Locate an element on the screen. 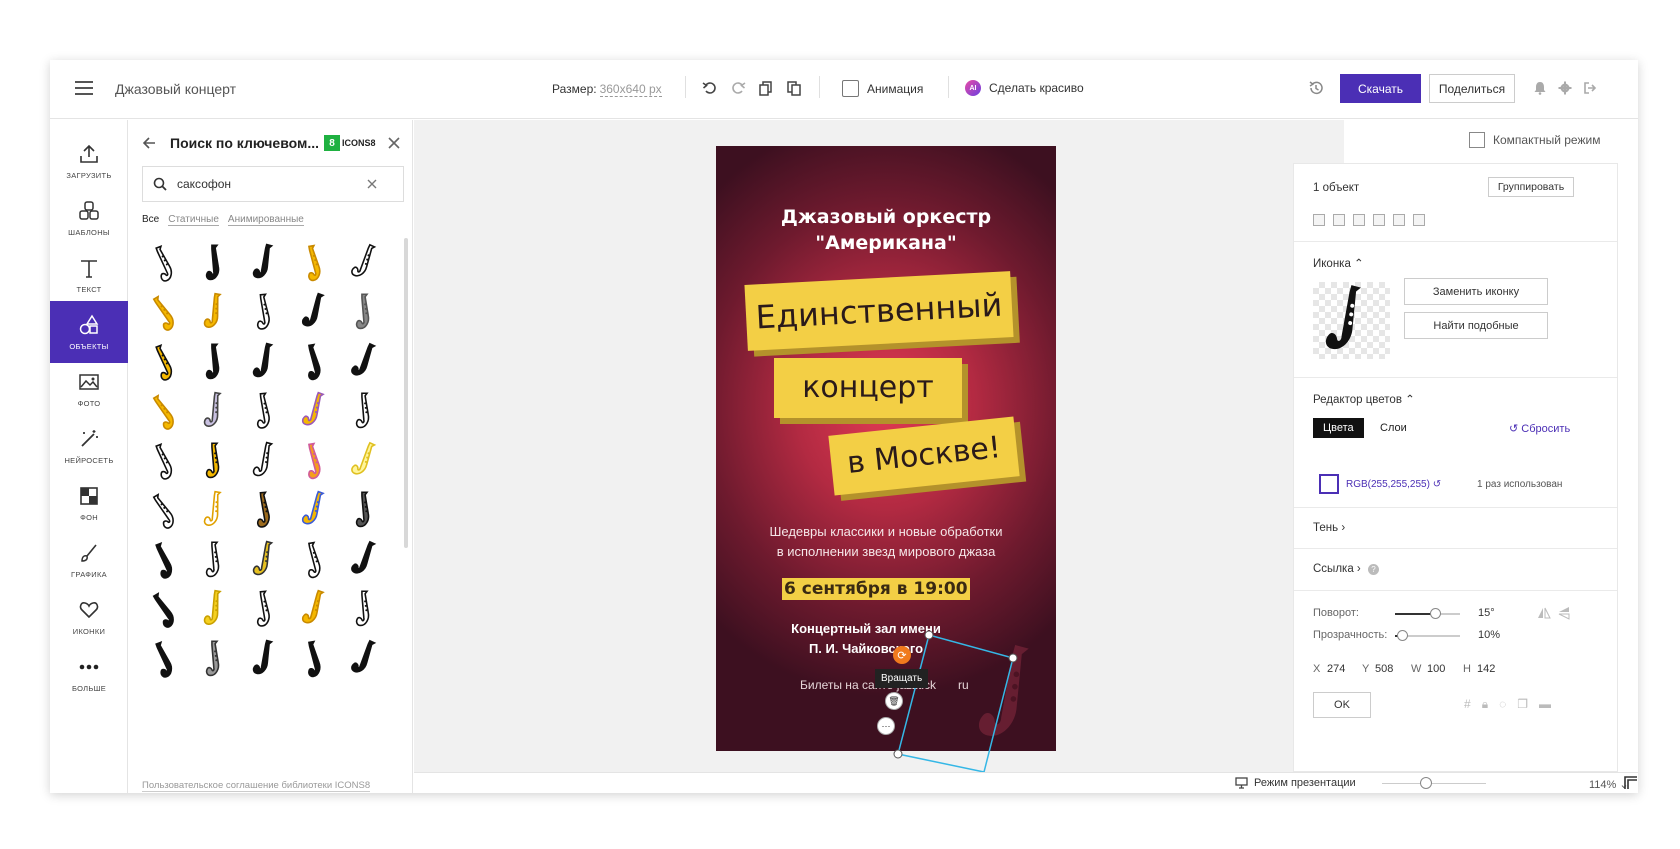 The width and height of the screenshot is (1680, 849). menu-icon is located at coordinates (84, 88).